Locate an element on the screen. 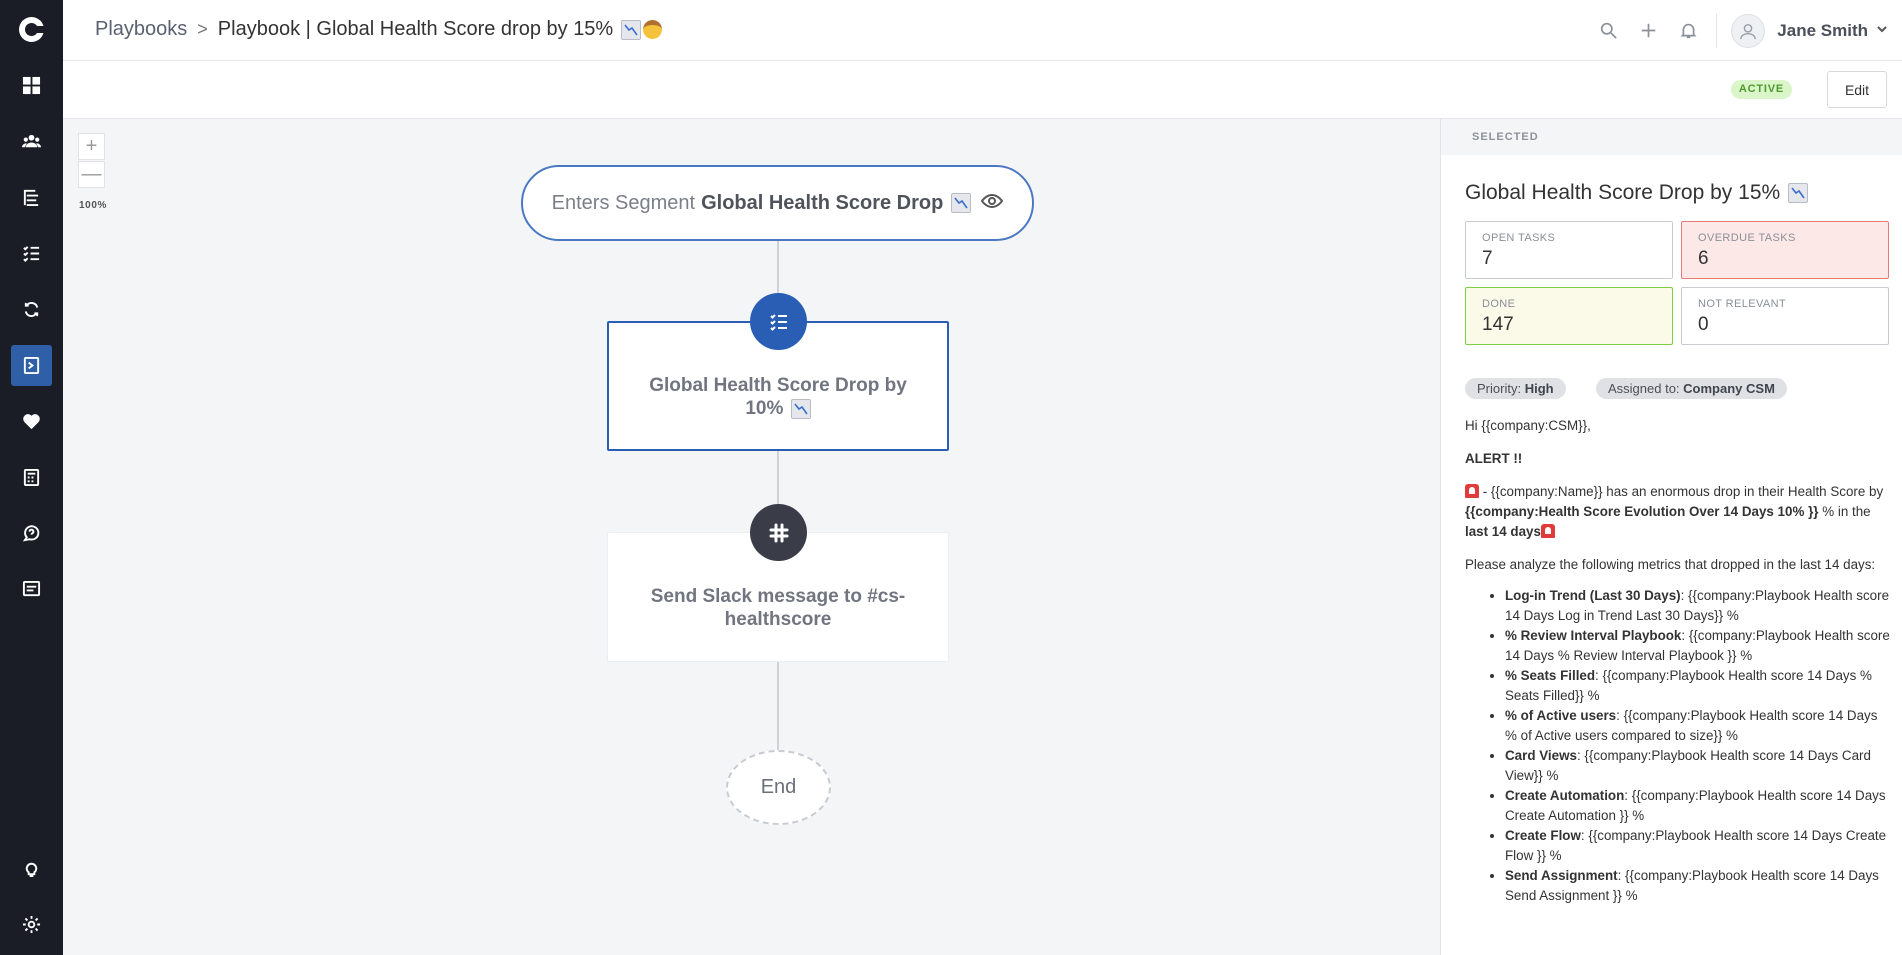 This screenshot has height=955, width=1902. sidebar-item-sync is located at coordinates (31, 309).